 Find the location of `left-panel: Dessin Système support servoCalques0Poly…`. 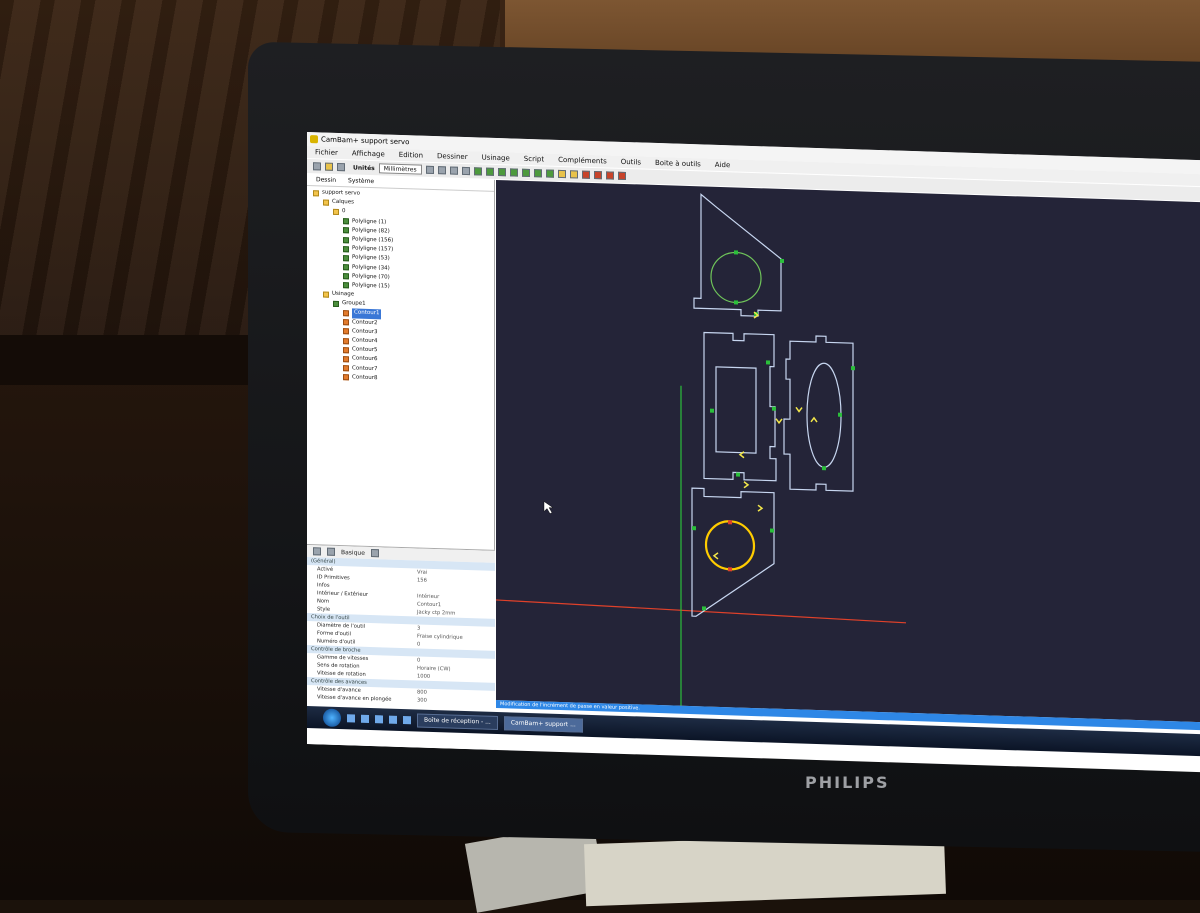

left-panel: Dessin Système support servoCalques0Poly… is located at coordinates (401, 462).